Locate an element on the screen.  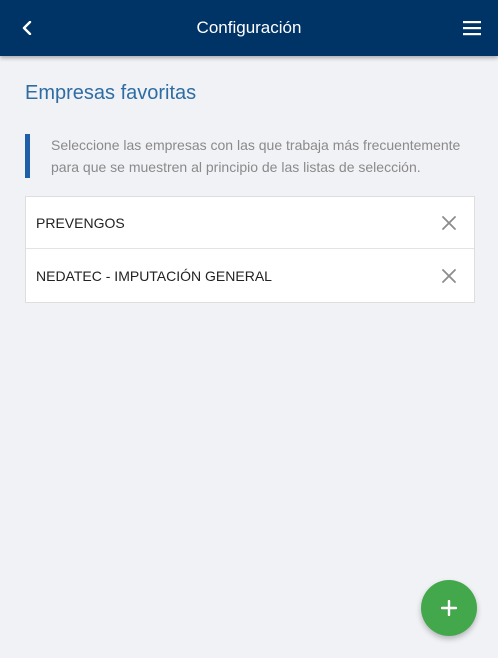
add-company-button is located at coordinates (449, 608).